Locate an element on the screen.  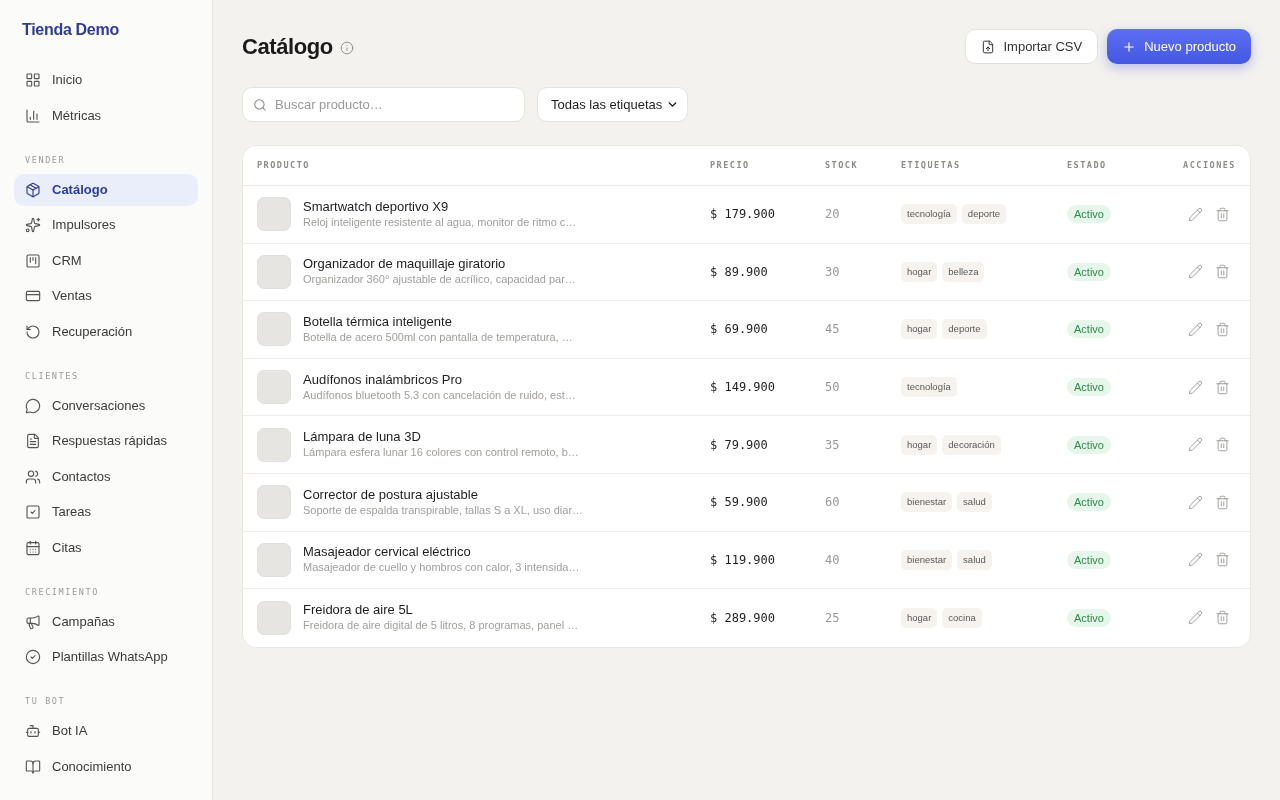
sidebar-item: Conversaciones is located at coordinates (106, 405).